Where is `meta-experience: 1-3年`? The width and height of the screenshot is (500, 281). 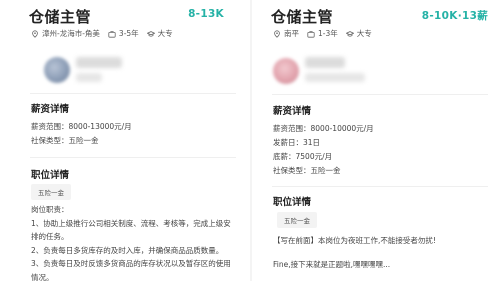 meta-experience: 1-3年 is located at coordinates (322, 33).